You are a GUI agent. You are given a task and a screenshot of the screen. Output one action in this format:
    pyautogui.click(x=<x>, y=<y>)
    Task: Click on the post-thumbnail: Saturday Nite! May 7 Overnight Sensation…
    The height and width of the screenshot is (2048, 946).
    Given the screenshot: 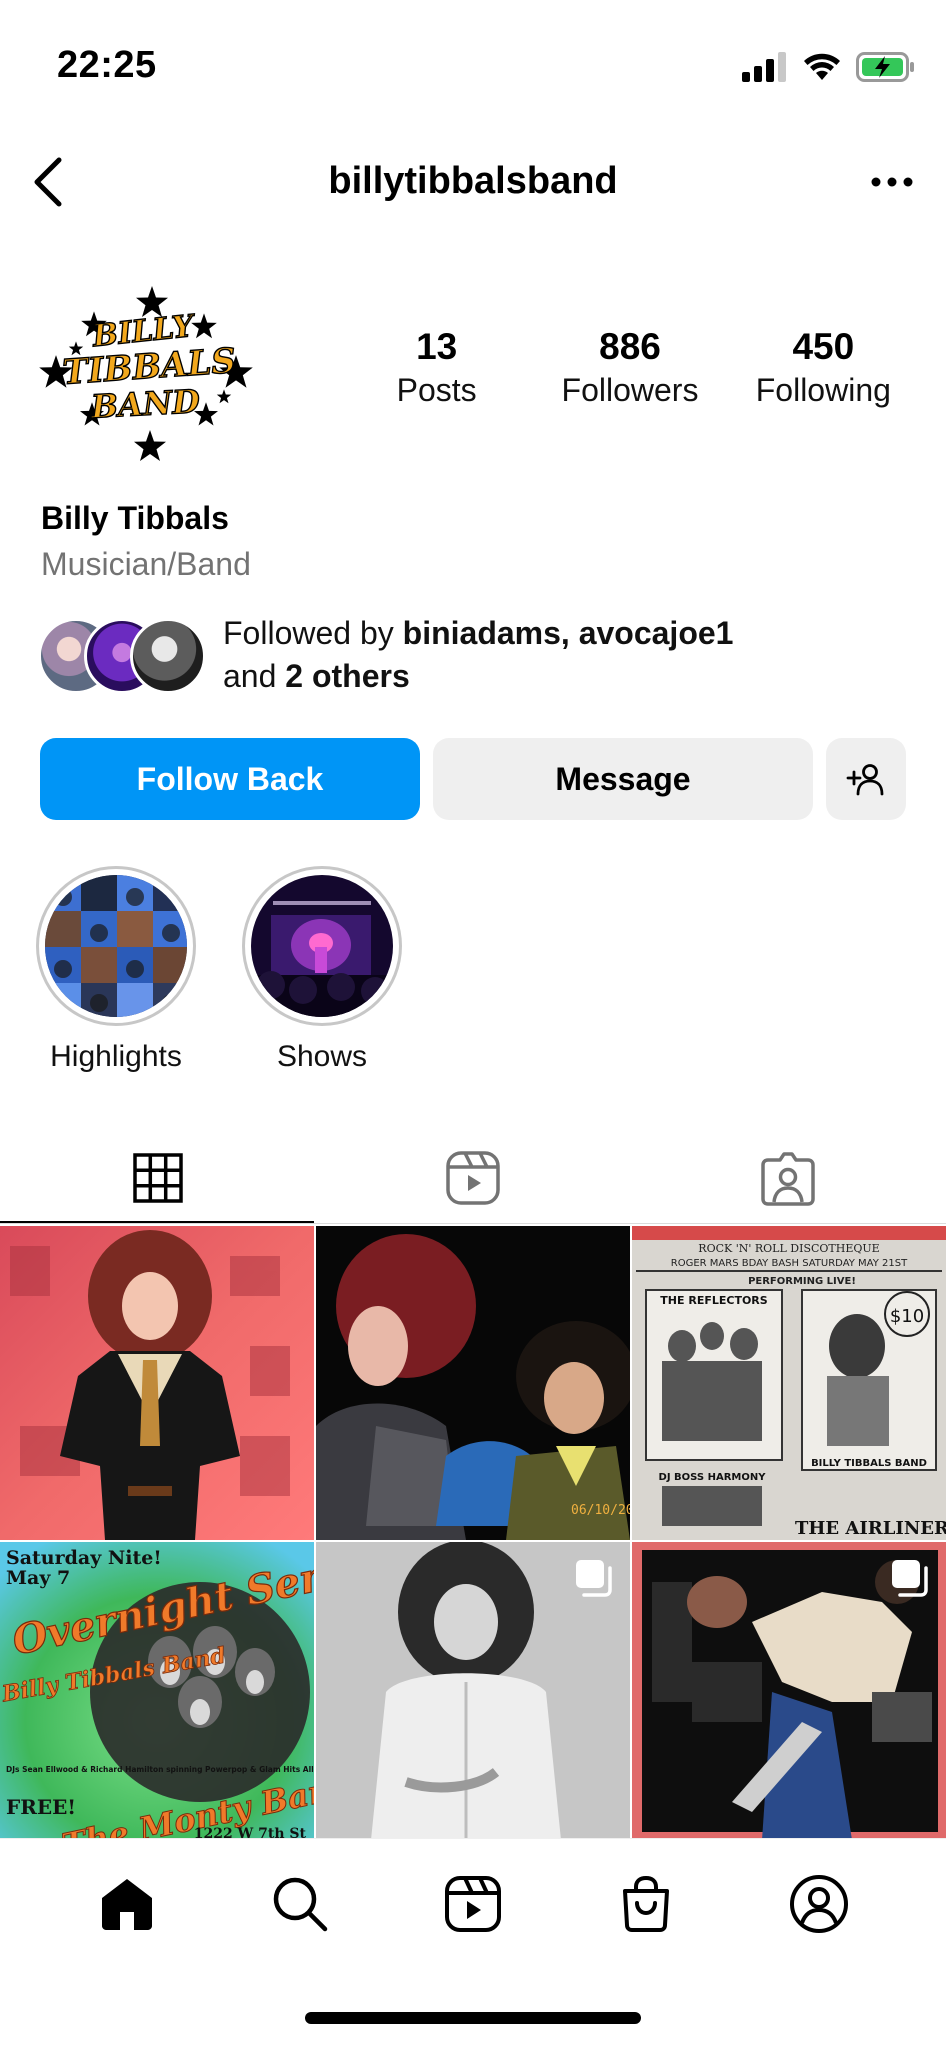 What is the action you would take?
    pyautogui.click(x=157, y=1690)
    